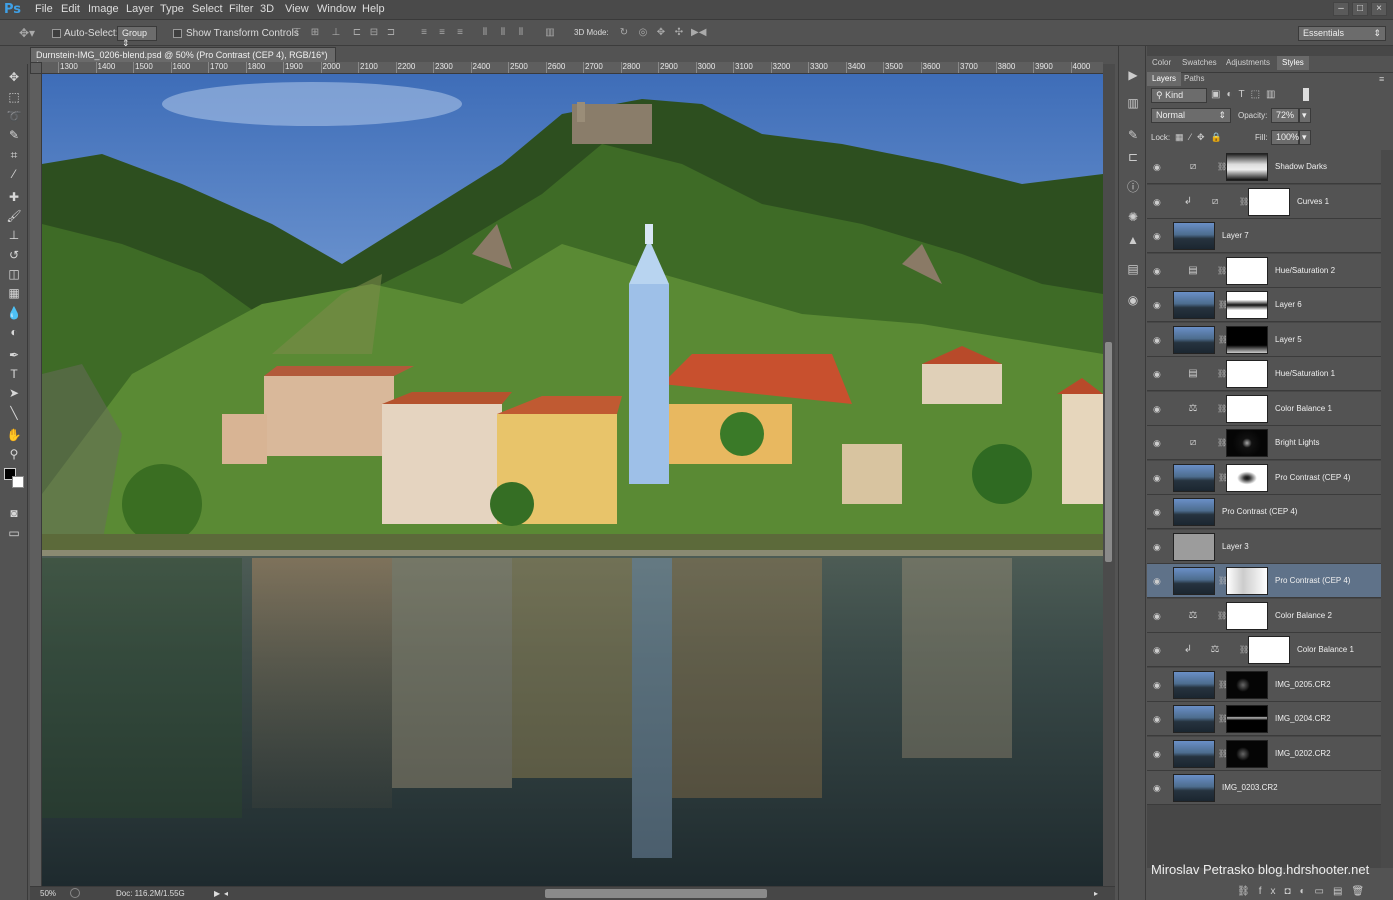 The image size is (1393, 900). What do you see at coordinates (140, 9) in the screenshot?
I see `menu-layer: Layer` at bounding box center [140, 9].